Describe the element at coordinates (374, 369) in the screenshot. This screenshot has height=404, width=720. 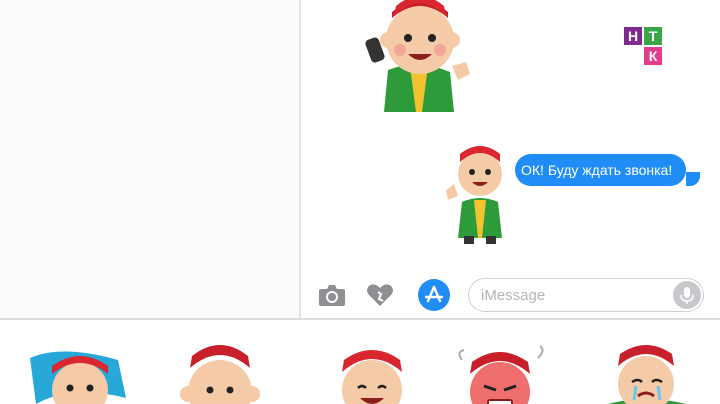
I see `boy-laughing-icon` at that location.